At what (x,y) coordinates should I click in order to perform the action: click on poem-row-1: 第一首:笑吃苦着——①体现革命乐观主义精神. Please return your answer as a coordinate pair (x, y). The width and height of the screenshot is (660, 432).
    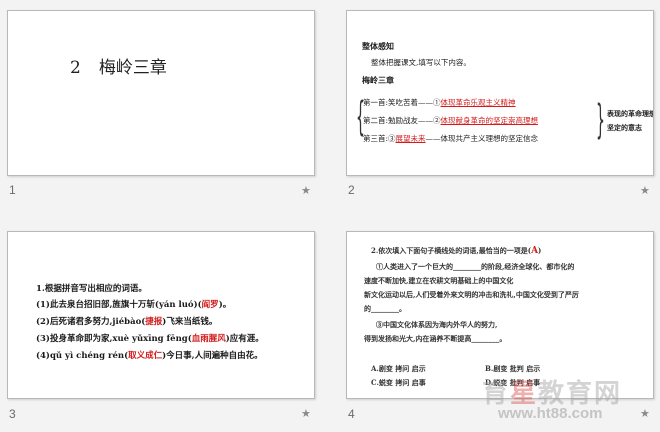
    Looking at the image, I should click on (439, 102).